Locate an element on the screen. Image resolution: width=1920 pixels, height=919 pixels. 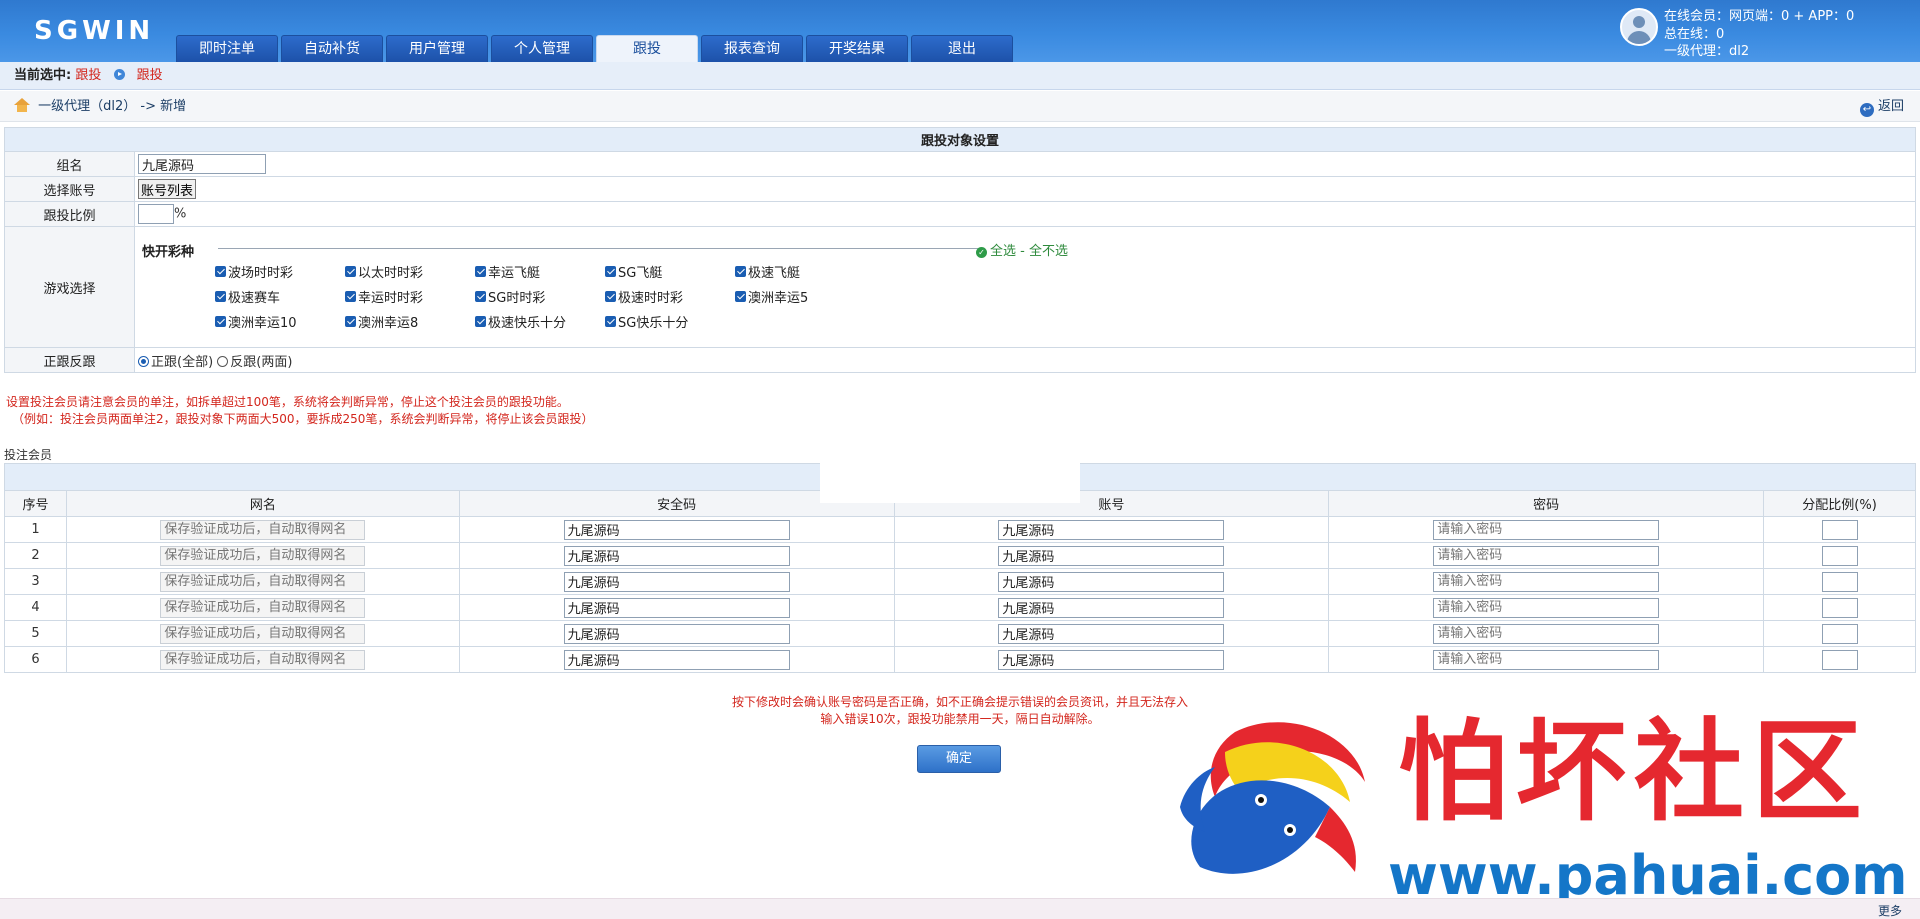
table-row: 1 is located at coordinates (960, 529).